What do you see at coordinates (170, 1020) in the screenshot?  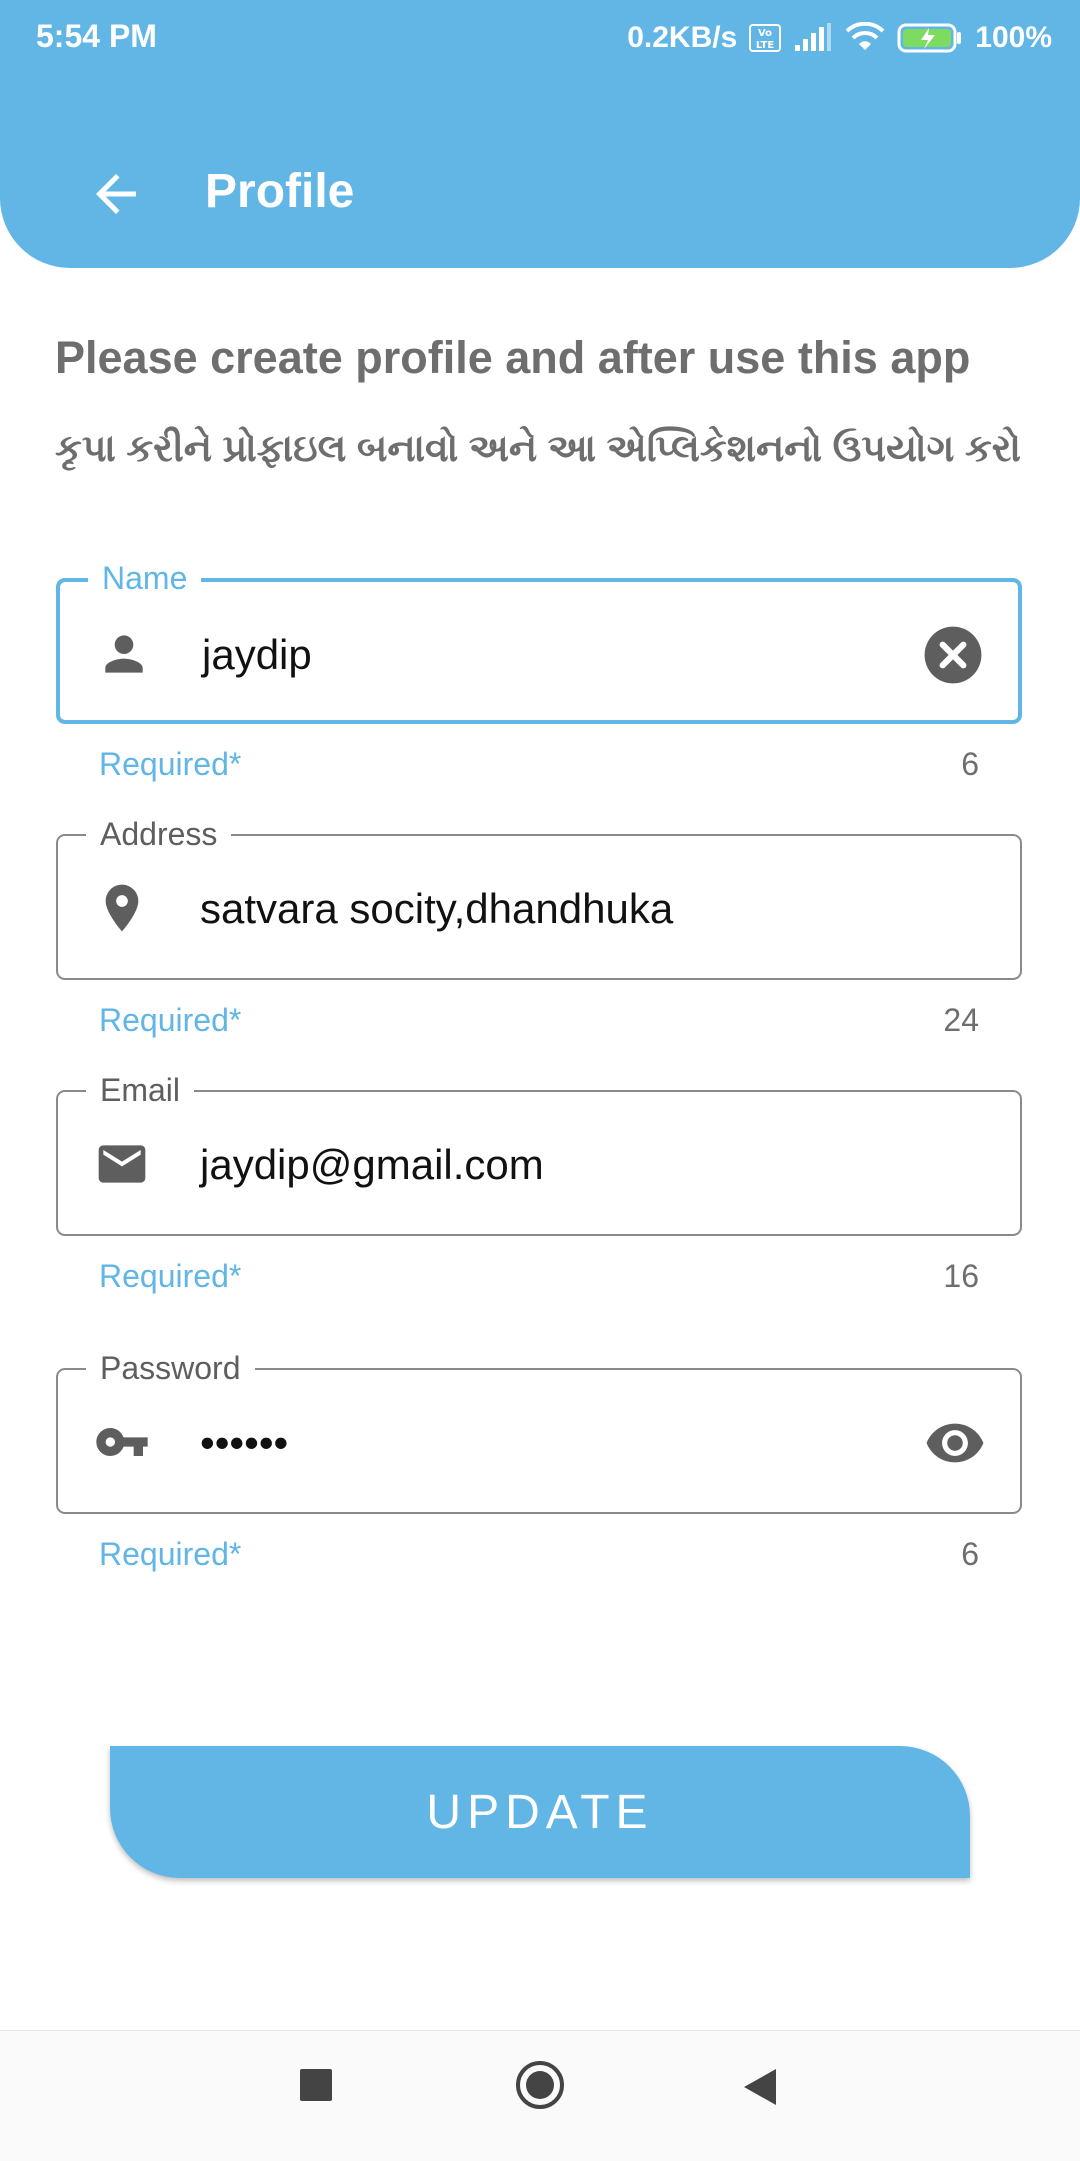 I see `address-helper: Required*` at bounding box center [170, 1020].